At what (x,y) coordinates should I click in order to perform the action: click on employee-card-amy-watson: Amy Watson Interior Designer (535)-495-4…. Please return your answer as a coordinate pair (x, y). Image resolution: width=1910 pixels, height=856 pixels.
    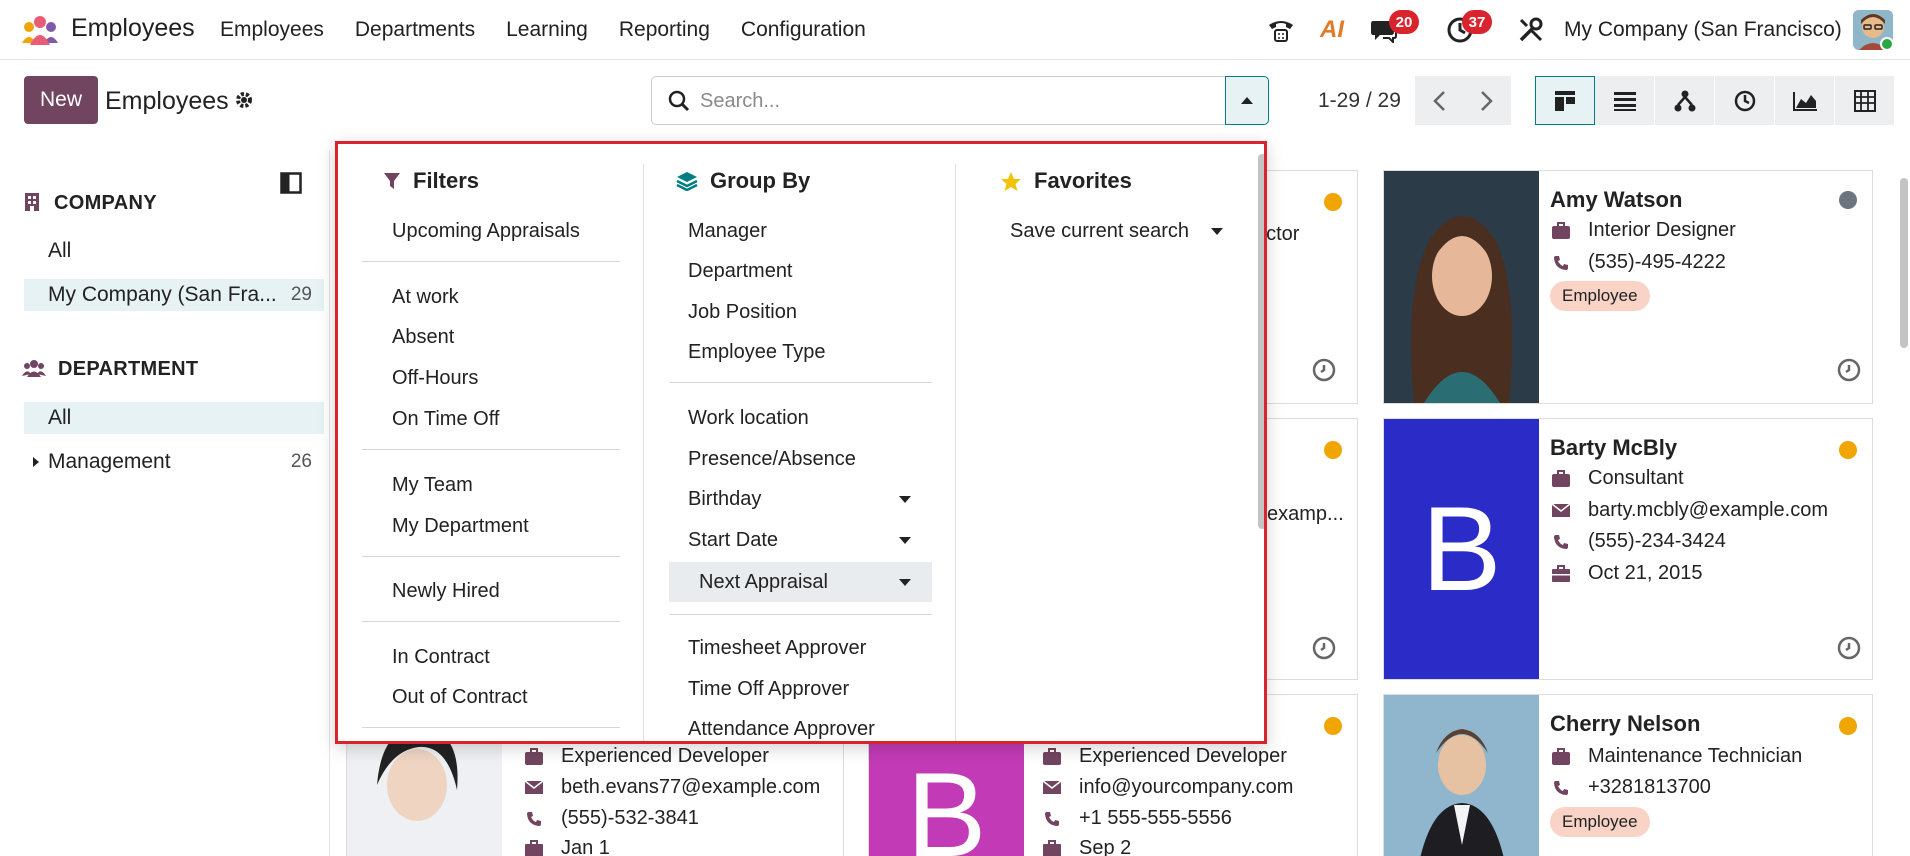
    Looking at the image, I should click on (1628, 287).